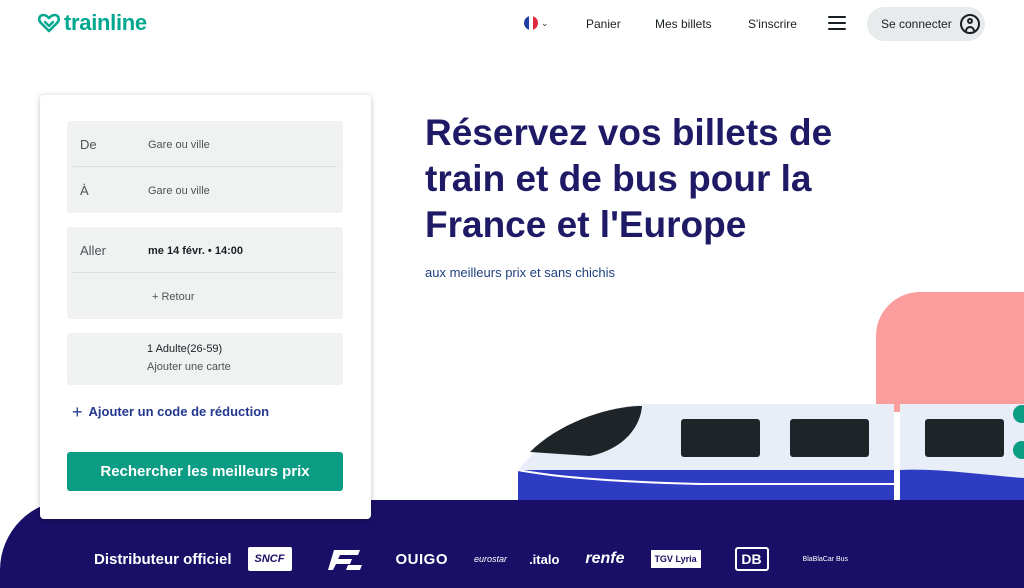 The height and width of the screenshot is (588, 1024). What do you see at coordinates (105, 22) in the screenshot?
I see `brand-name: trainline` at bounding box center [105, 22].